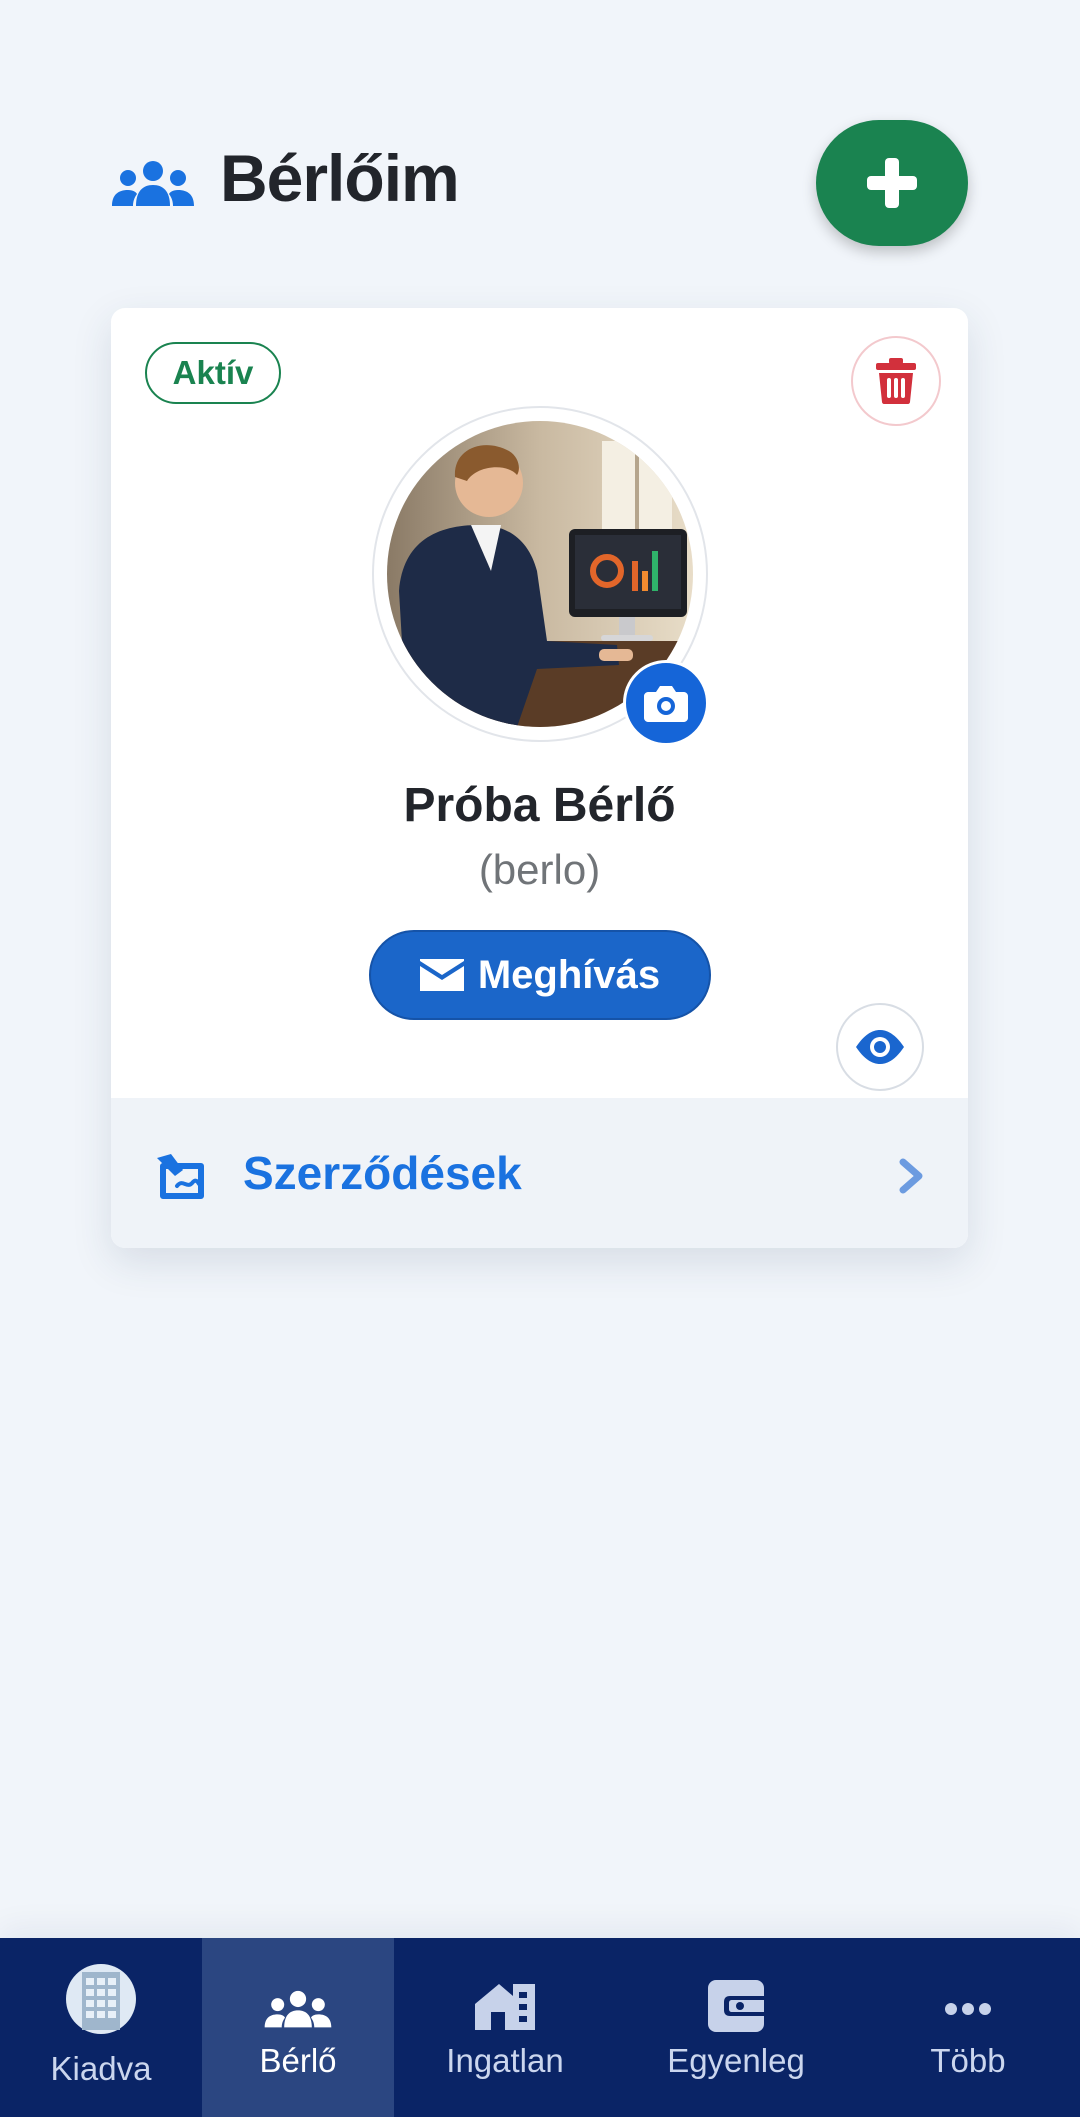 This screenshot has width=1080, height=2117. What do you see at coordinates (441, 975) in the screenshot?
I see `envelope-icon` at bounding box center [441, 975].